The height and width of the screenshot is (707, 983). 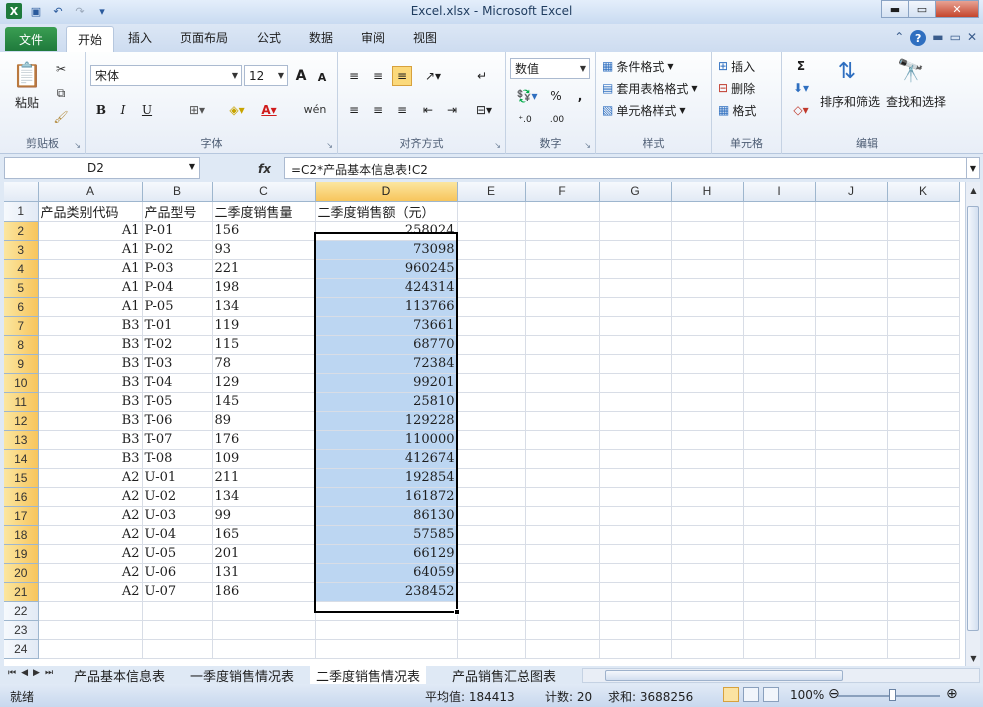 What do you see at coordinates (433, 76) in the screenshot?
I see `orientation-icon: ↗▾` at bounding box center [433, 76].